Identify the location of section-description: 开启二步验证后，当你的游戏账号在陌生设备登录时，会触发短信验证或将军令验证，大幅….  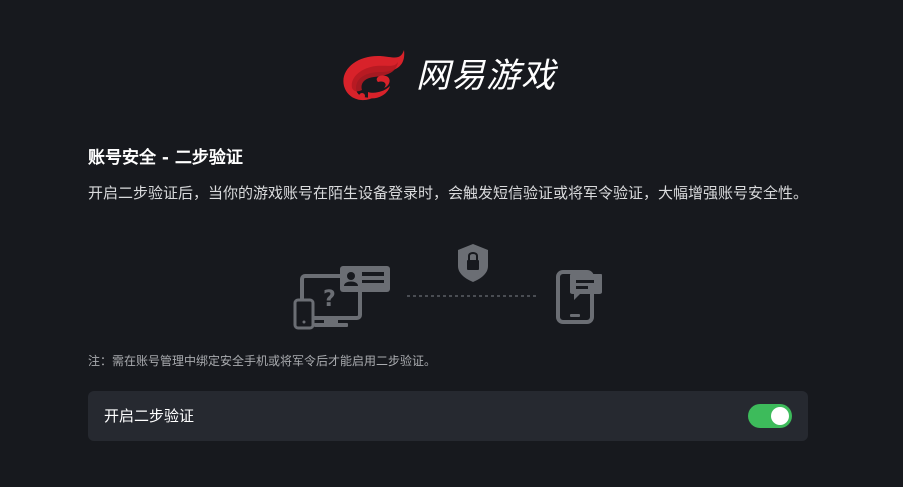
(448, 193).